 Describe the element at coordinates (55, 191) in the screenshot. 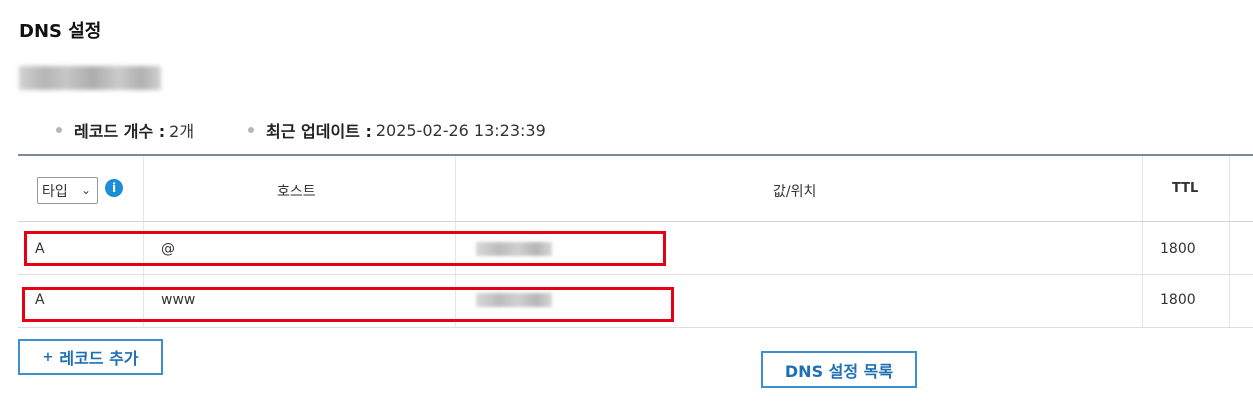

I see `type-filter-value: 타입` at that location.